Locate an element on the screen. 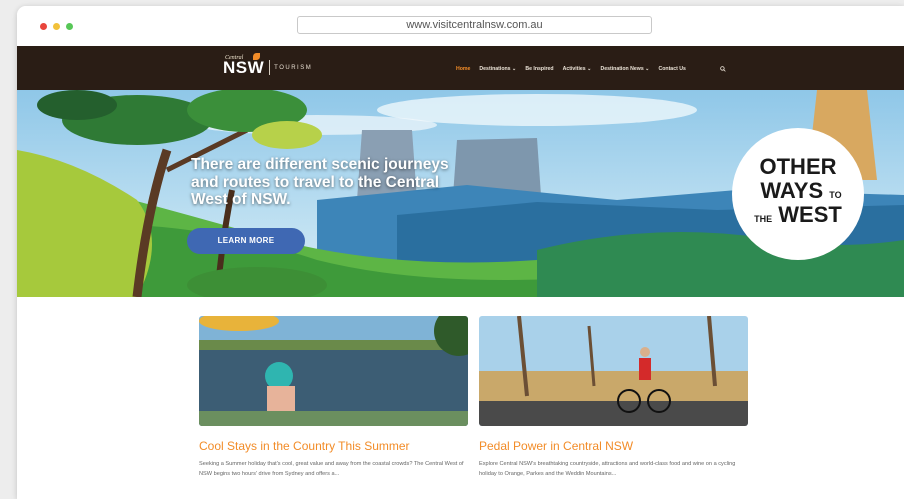 This screenshot has width=904, height=499. badge-word-ways: WAYS is located at coordinates (792, 190).